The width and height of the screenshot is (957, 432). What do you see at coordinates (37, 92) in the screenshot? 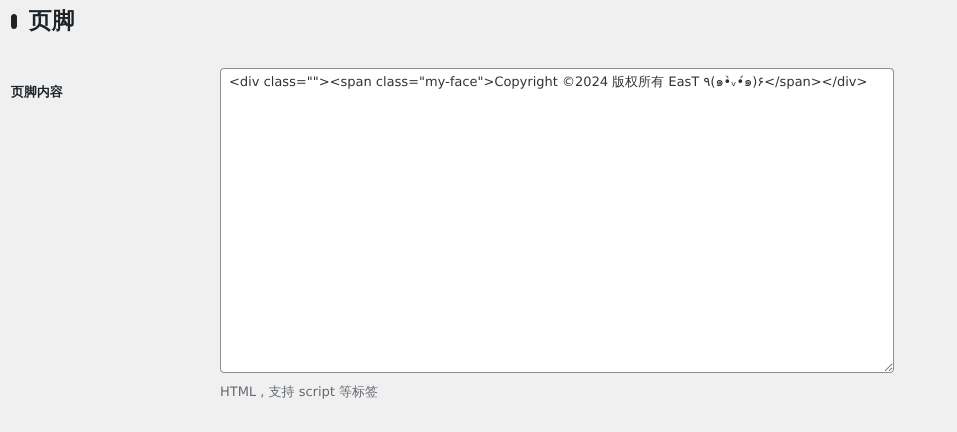
I see `field-label: 页脚内容` at bounding box center [37, 92].